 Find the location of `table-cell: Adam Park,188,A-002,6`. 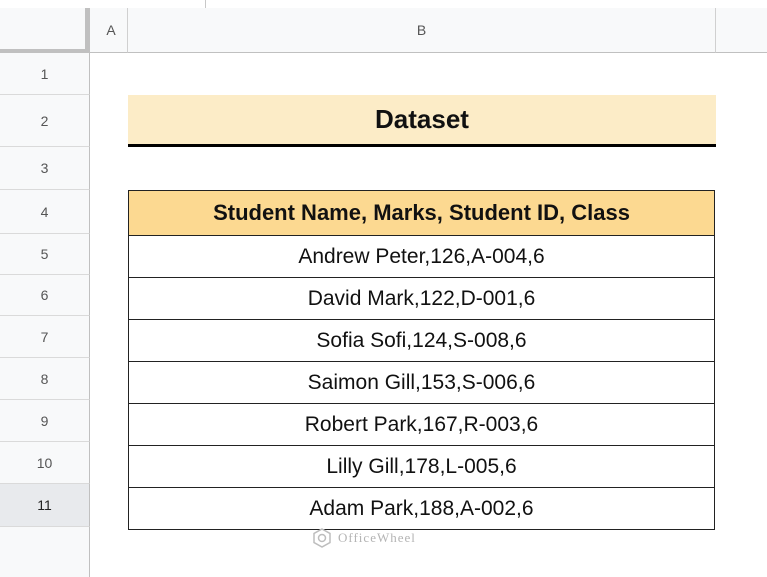

table-cell: Adam Park,188,A-002,6 is located at coordinates (421, 508).